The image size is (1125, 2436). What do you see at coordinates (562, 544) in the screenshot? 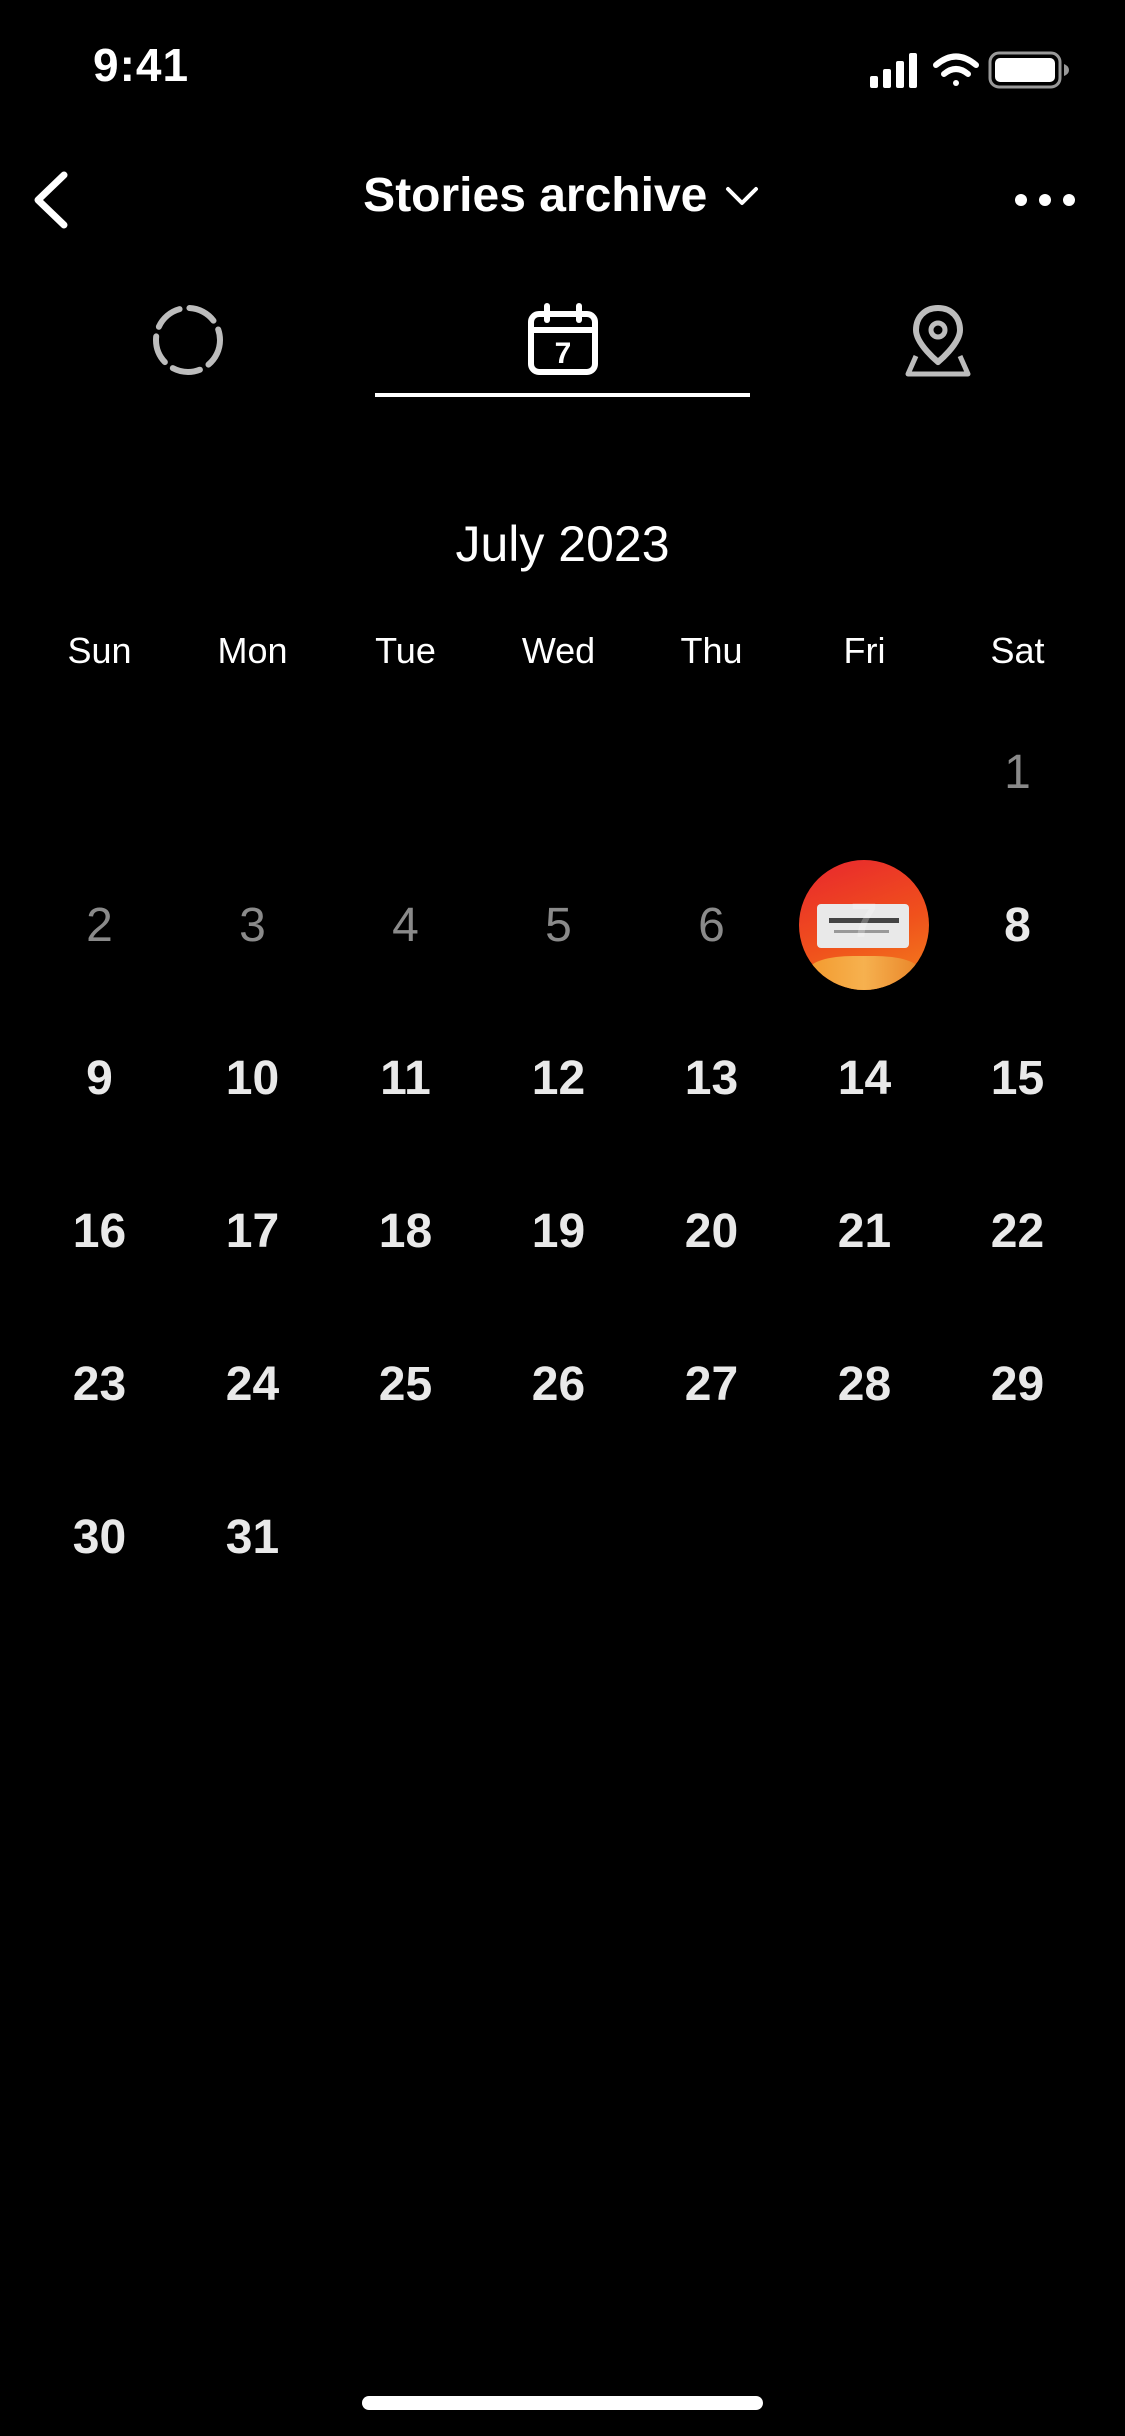
I see `month-label: July 2023` at bounding box center [562, 544].